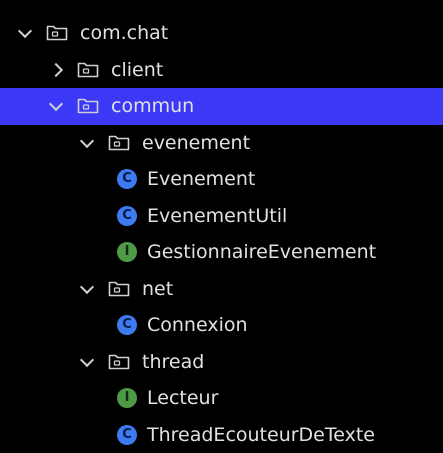  What do you see at coordinates (201, 179) in the screenshot?
I see `tree-row-label: Evenement` at bounding box center [201, 179].